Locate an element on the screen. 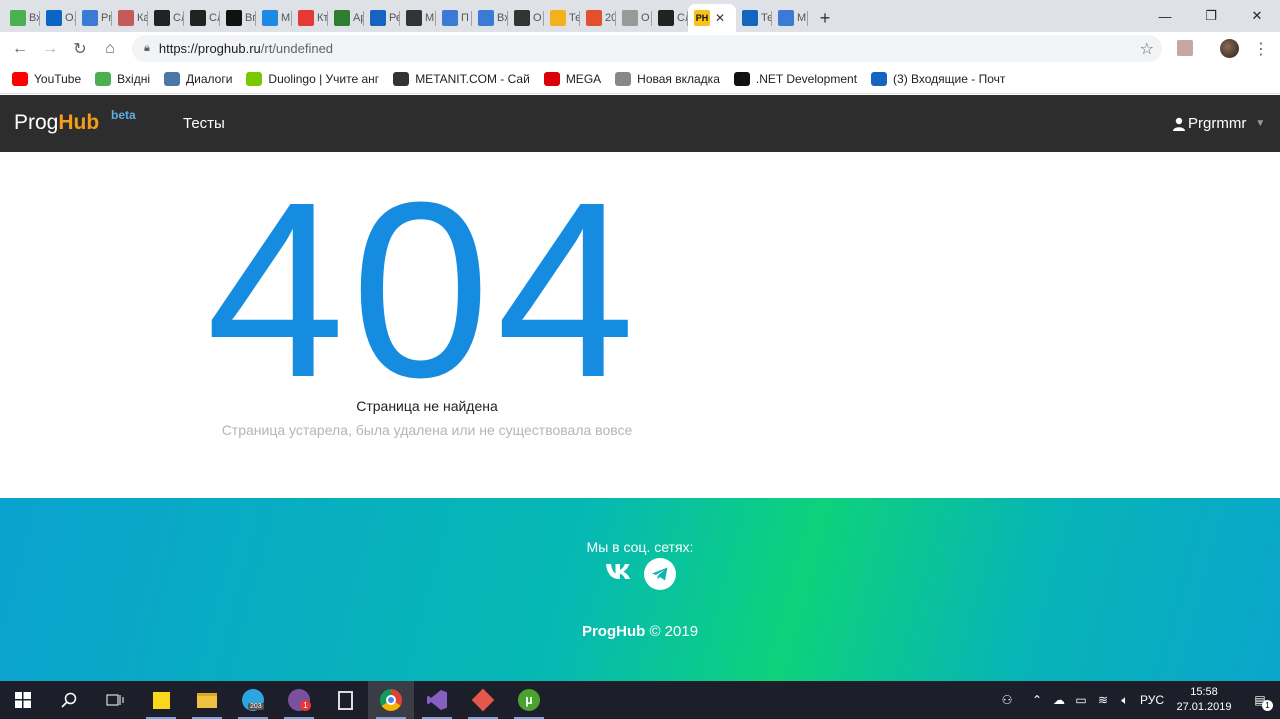 The width and height of the screenshot is (1280, 719). utorrent-icon: µ is located at coordinates (529, 700).